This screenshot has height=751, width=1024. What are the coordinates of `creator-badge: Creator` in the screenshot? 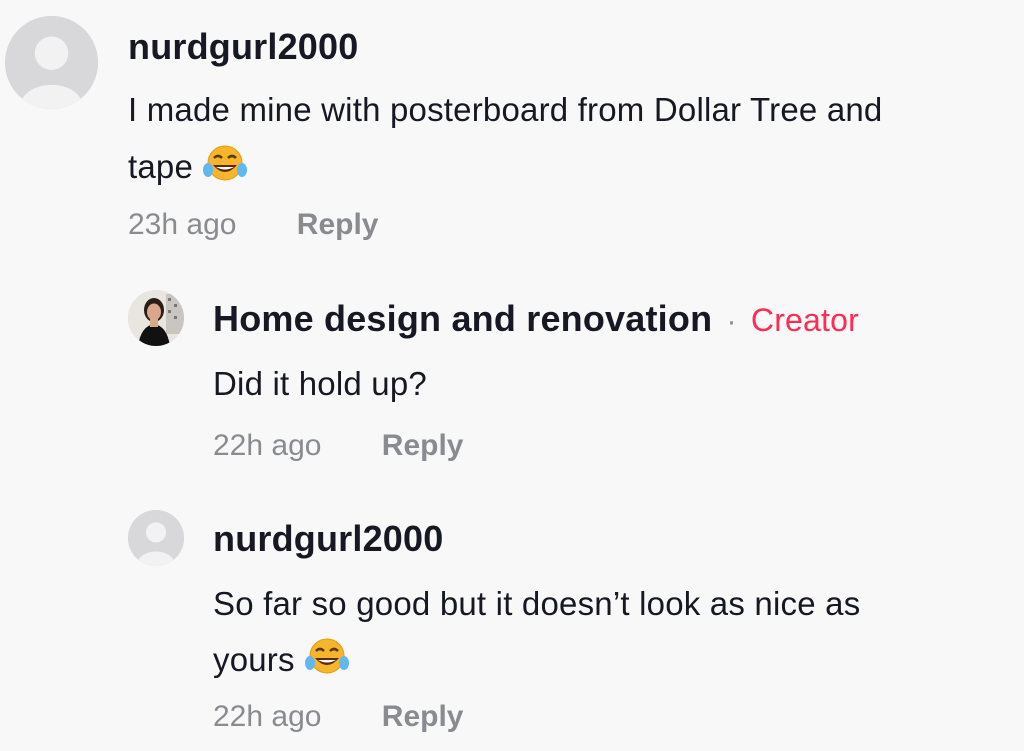 It's located at (804, 320).